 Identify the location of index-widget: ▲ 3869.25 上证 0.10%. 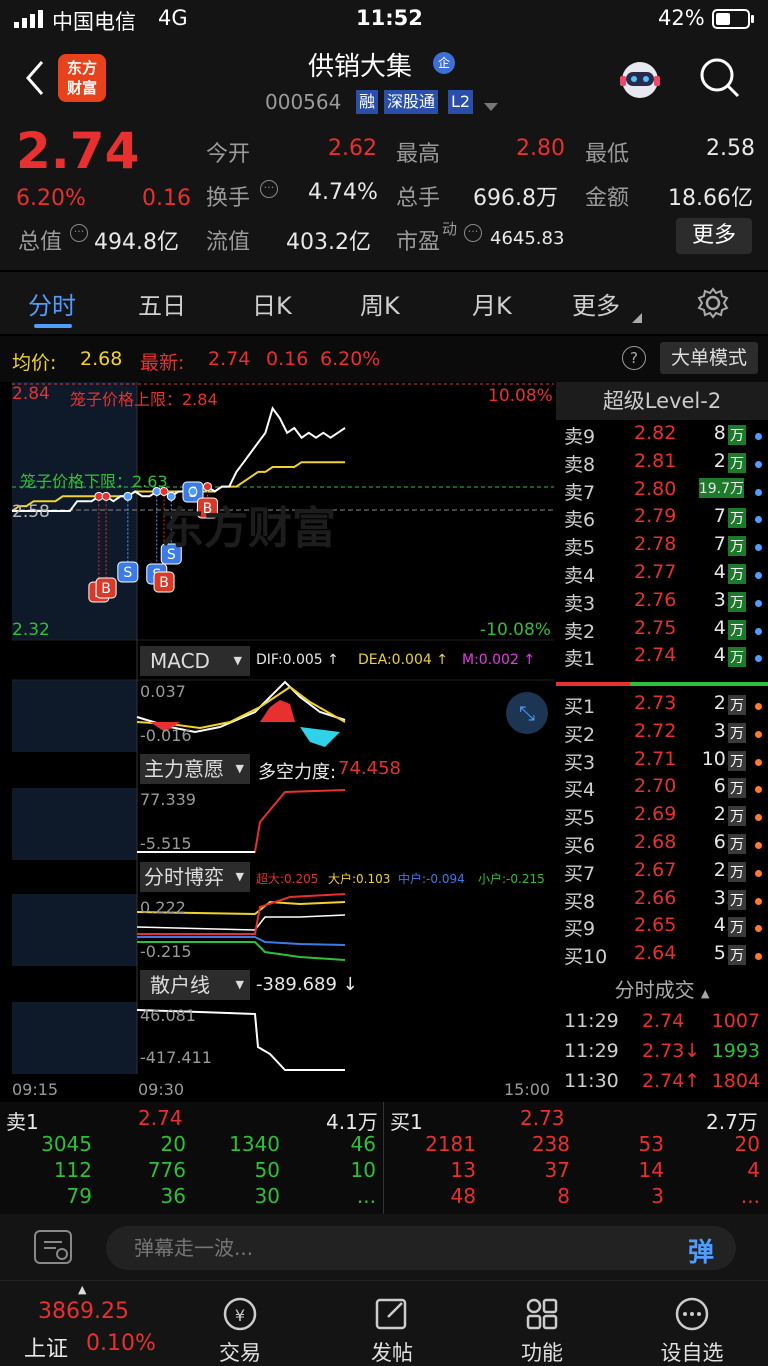
(84, 1323).